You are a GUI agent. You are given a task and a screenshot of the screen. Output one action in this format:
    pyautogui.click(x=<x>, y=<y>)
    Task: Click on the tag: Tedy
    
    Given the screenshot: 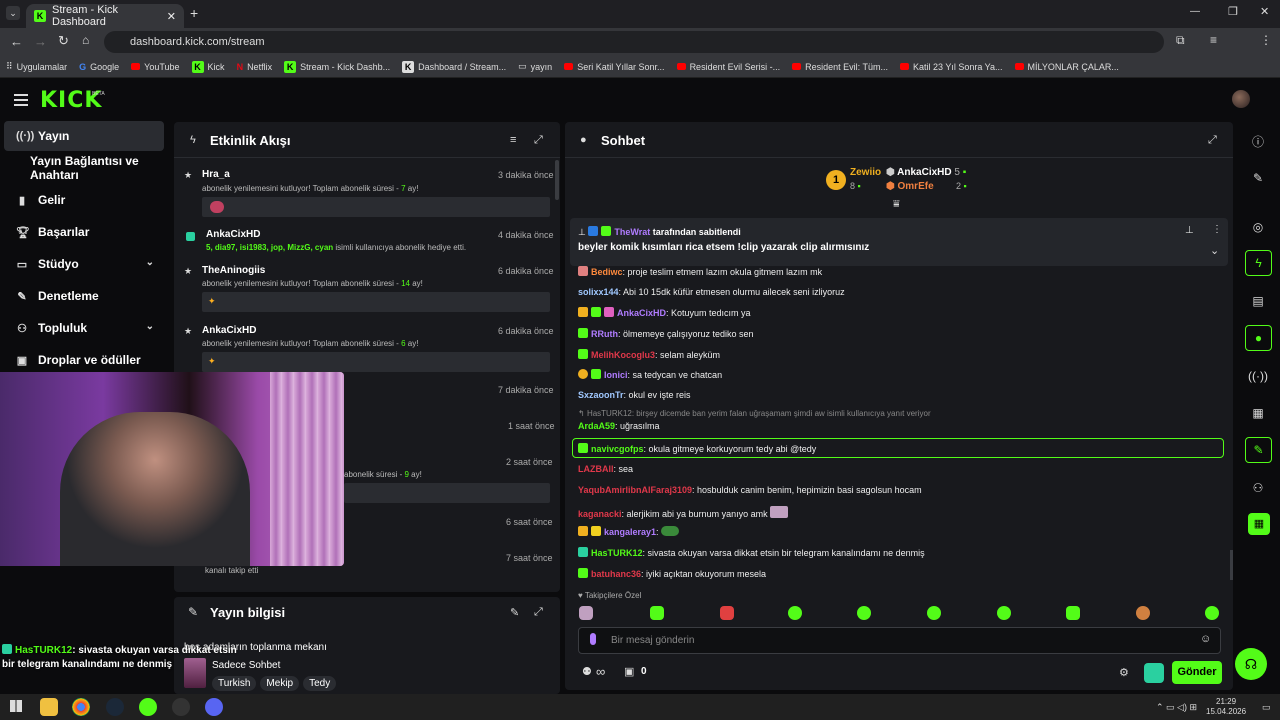 What is the action you would take?
    pyautogui.click(x=320, y=683)
    